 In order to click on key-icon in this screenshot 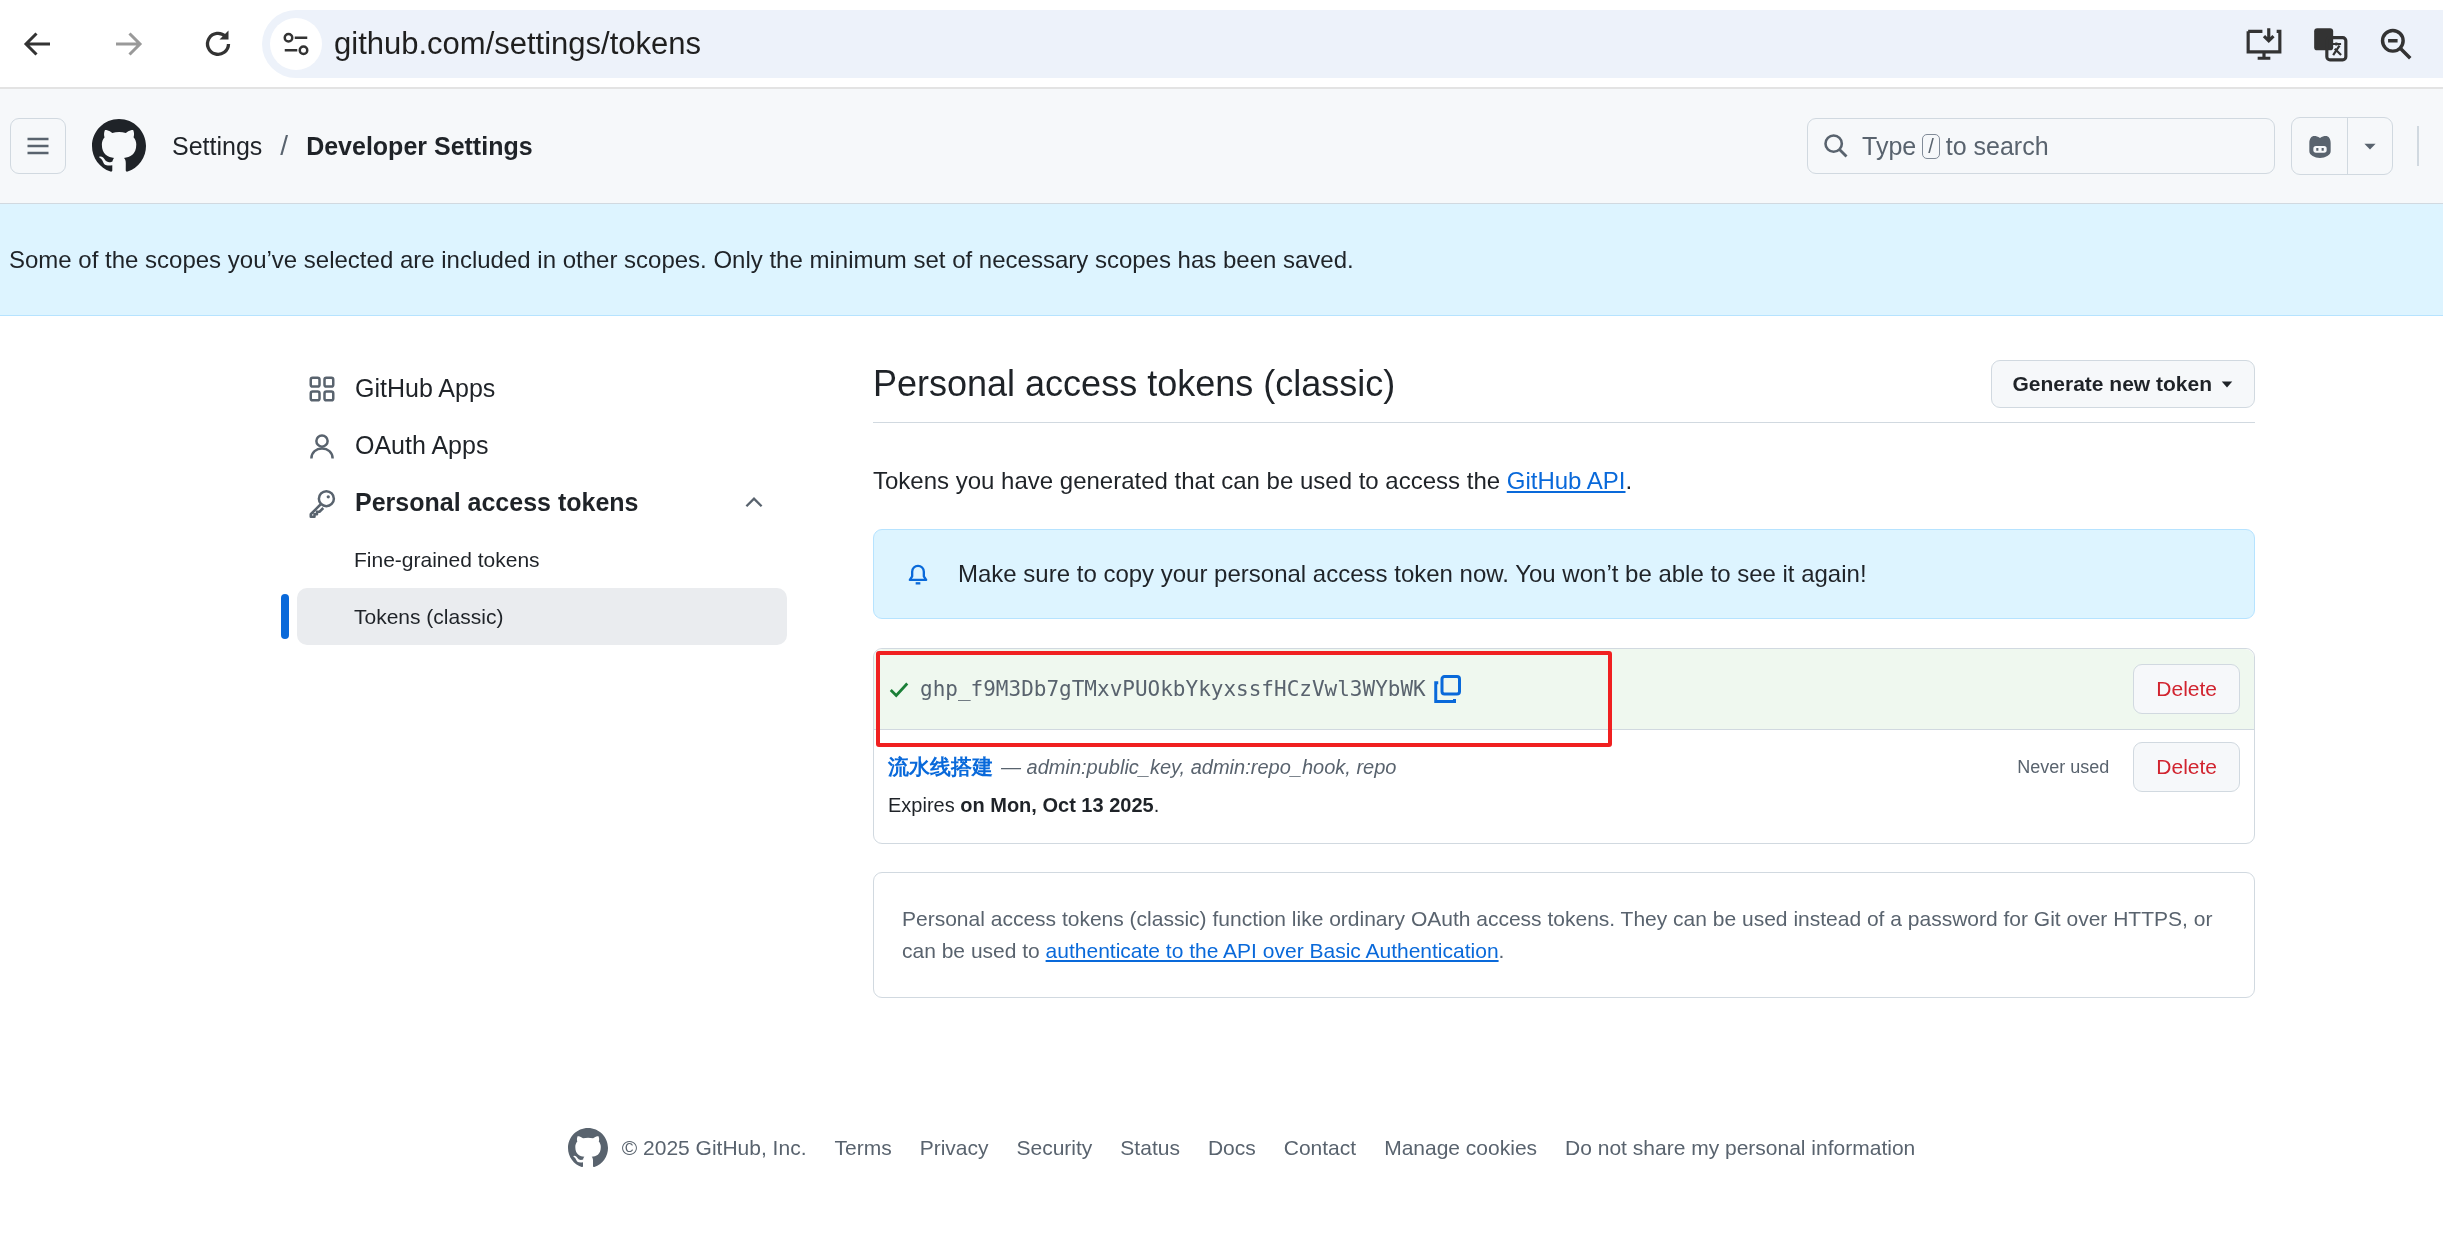, I will do `click(322, 502)`.